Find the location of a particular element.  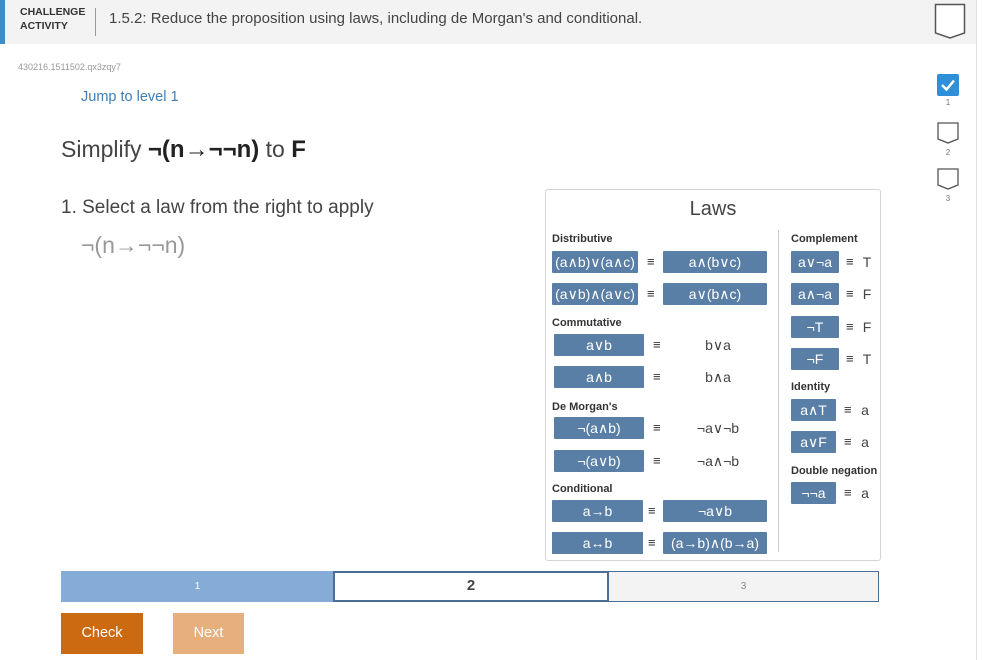

law-double-negation-1-right: a is located at coordinates (865, 493).